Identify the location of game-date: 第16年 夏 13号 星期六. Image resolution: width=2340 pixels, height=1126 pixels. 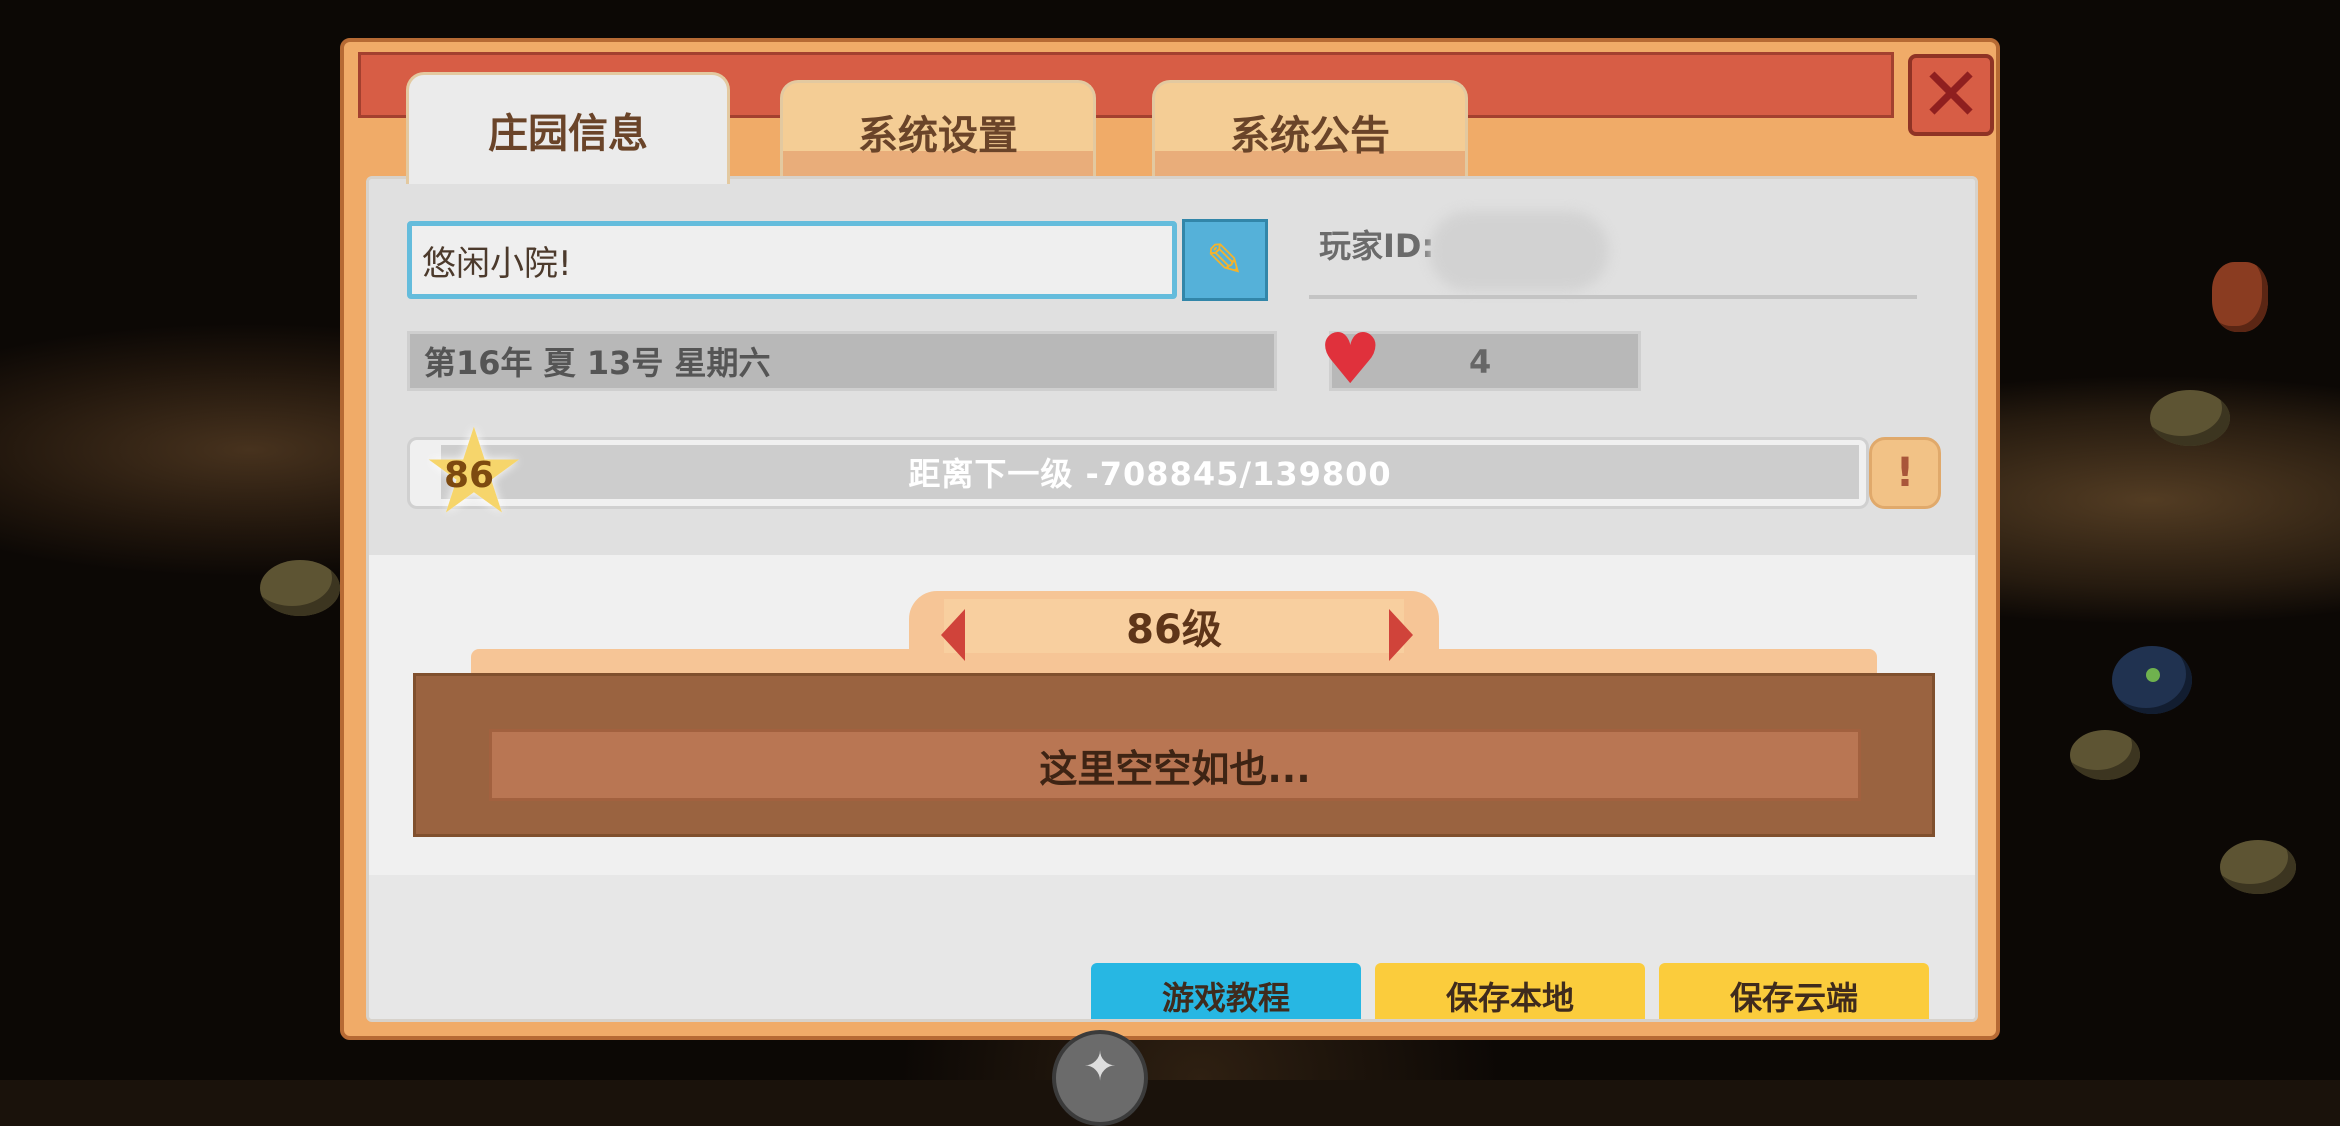
(842, 361).